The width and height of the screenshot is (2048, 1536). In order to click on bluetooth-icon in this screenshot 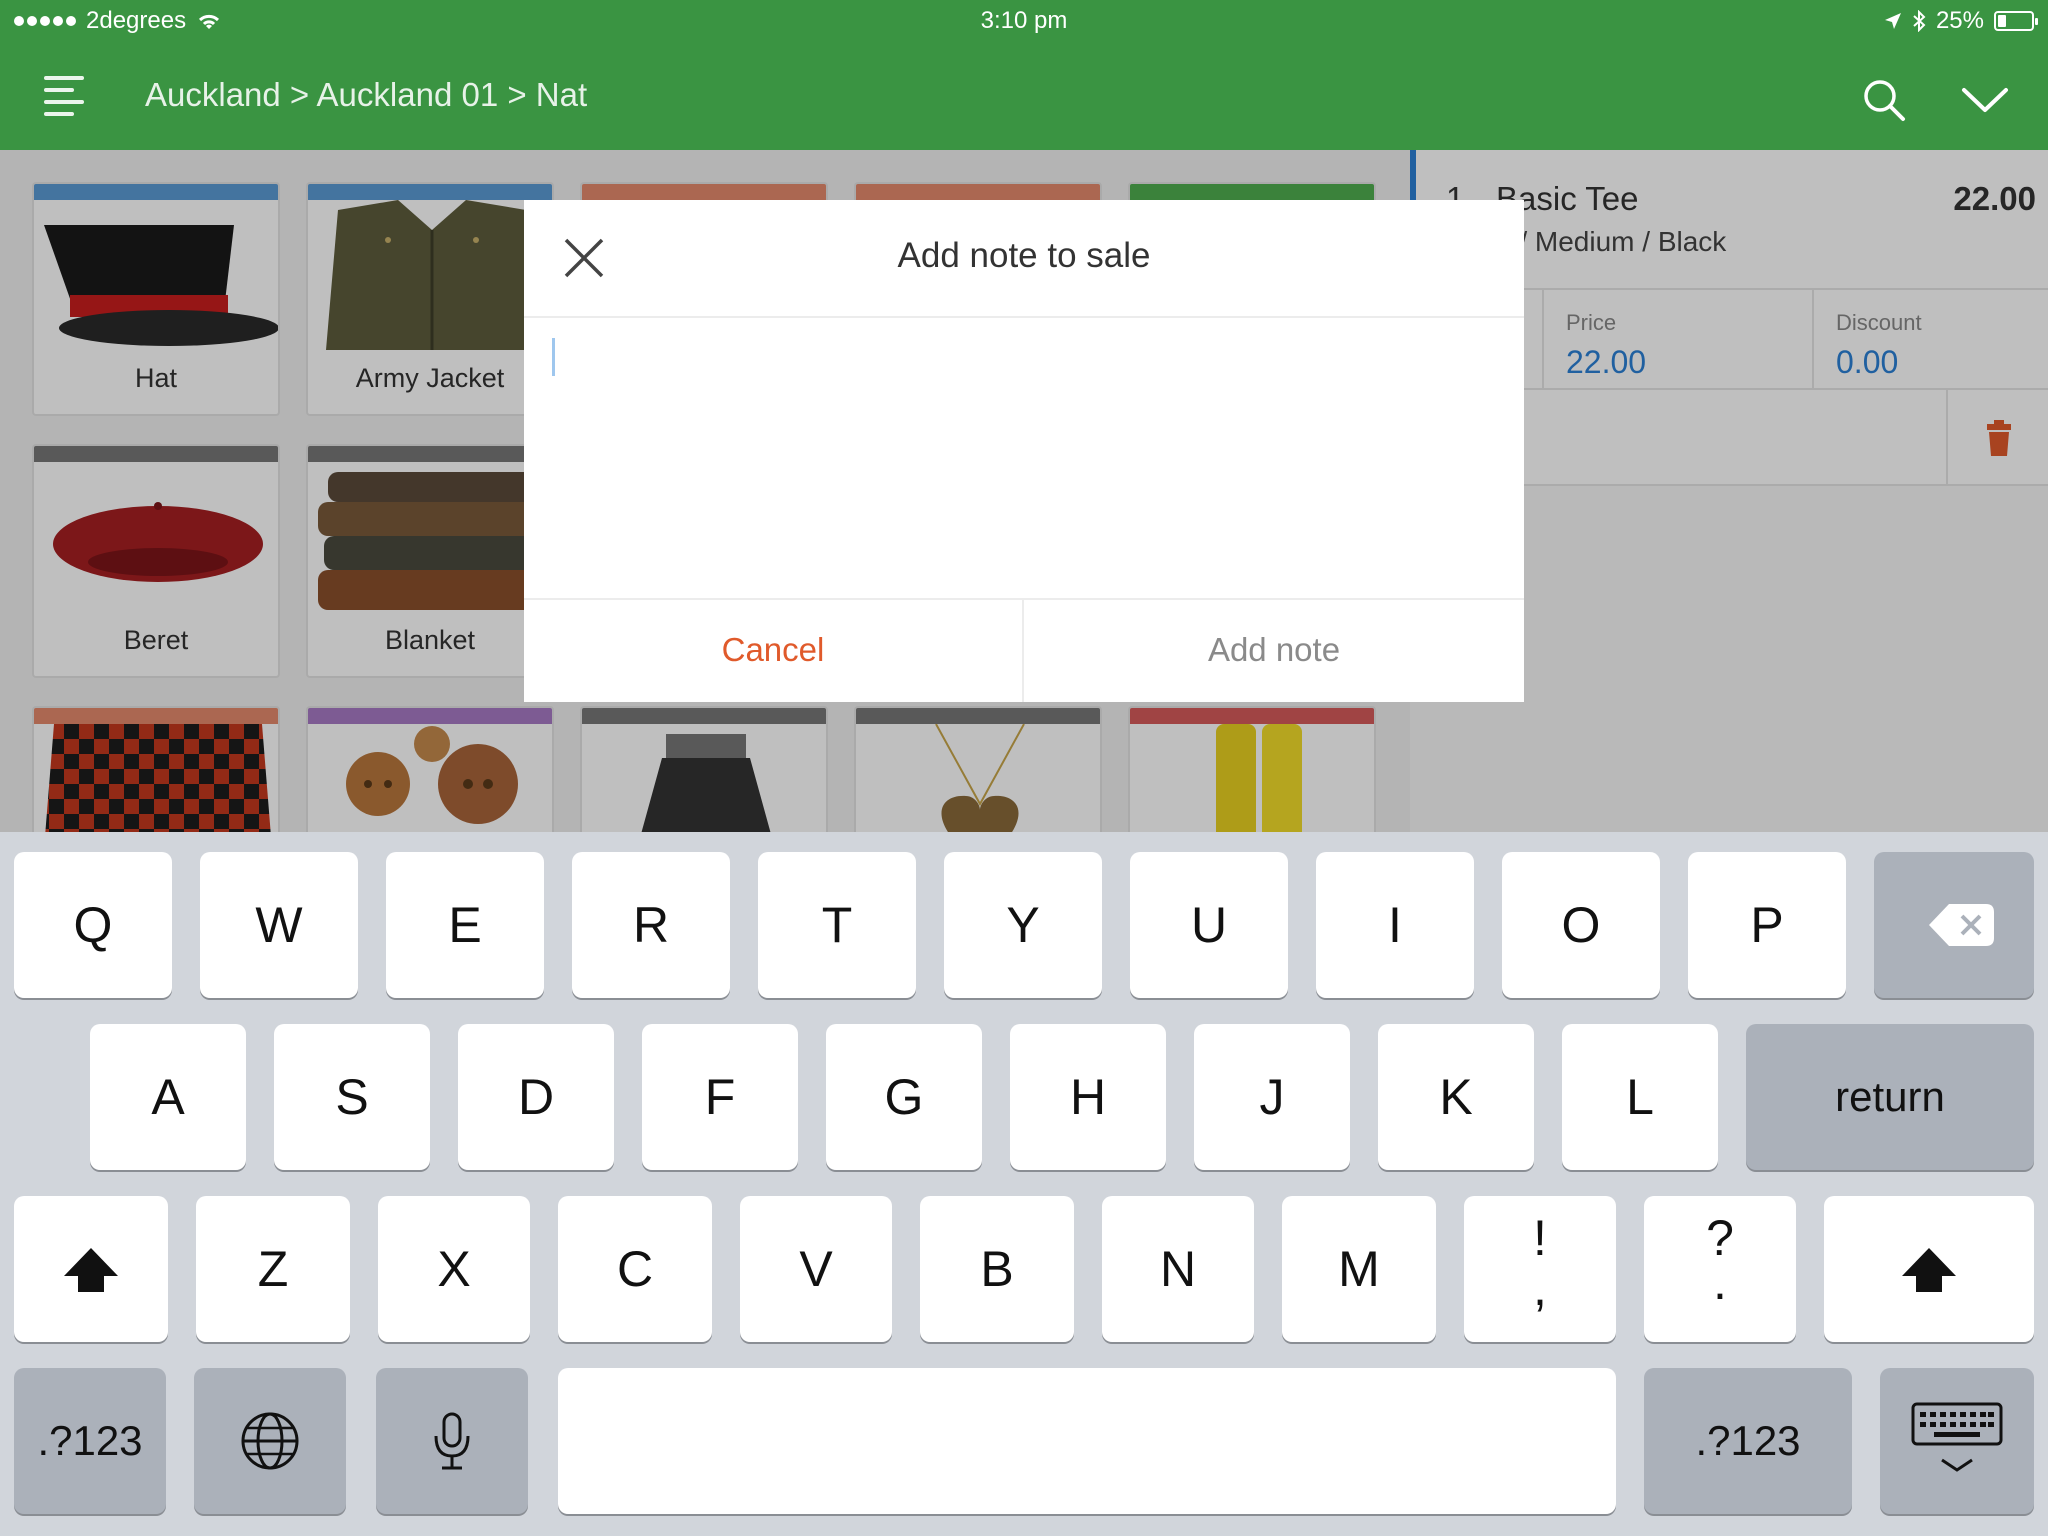, I will do `click(1919, 21)`.